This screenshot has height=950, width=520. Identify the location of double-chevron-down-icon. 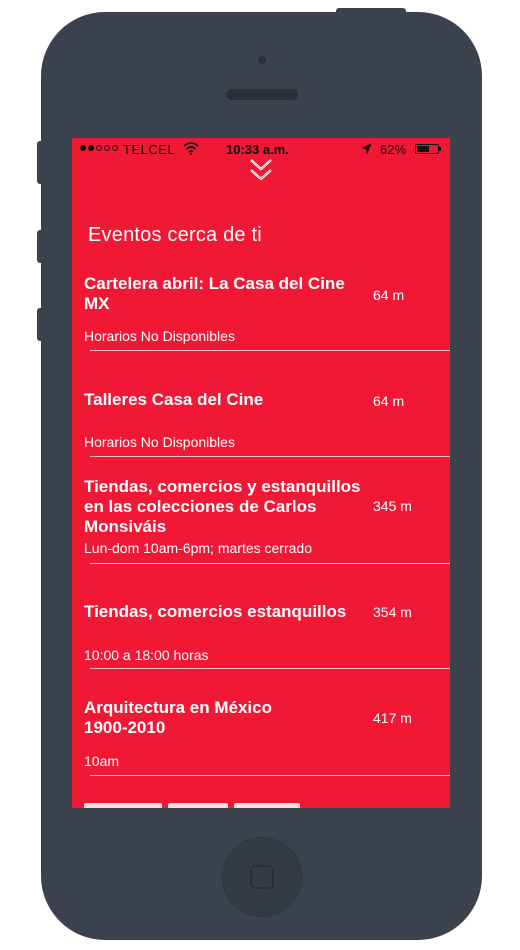
(261, 171).